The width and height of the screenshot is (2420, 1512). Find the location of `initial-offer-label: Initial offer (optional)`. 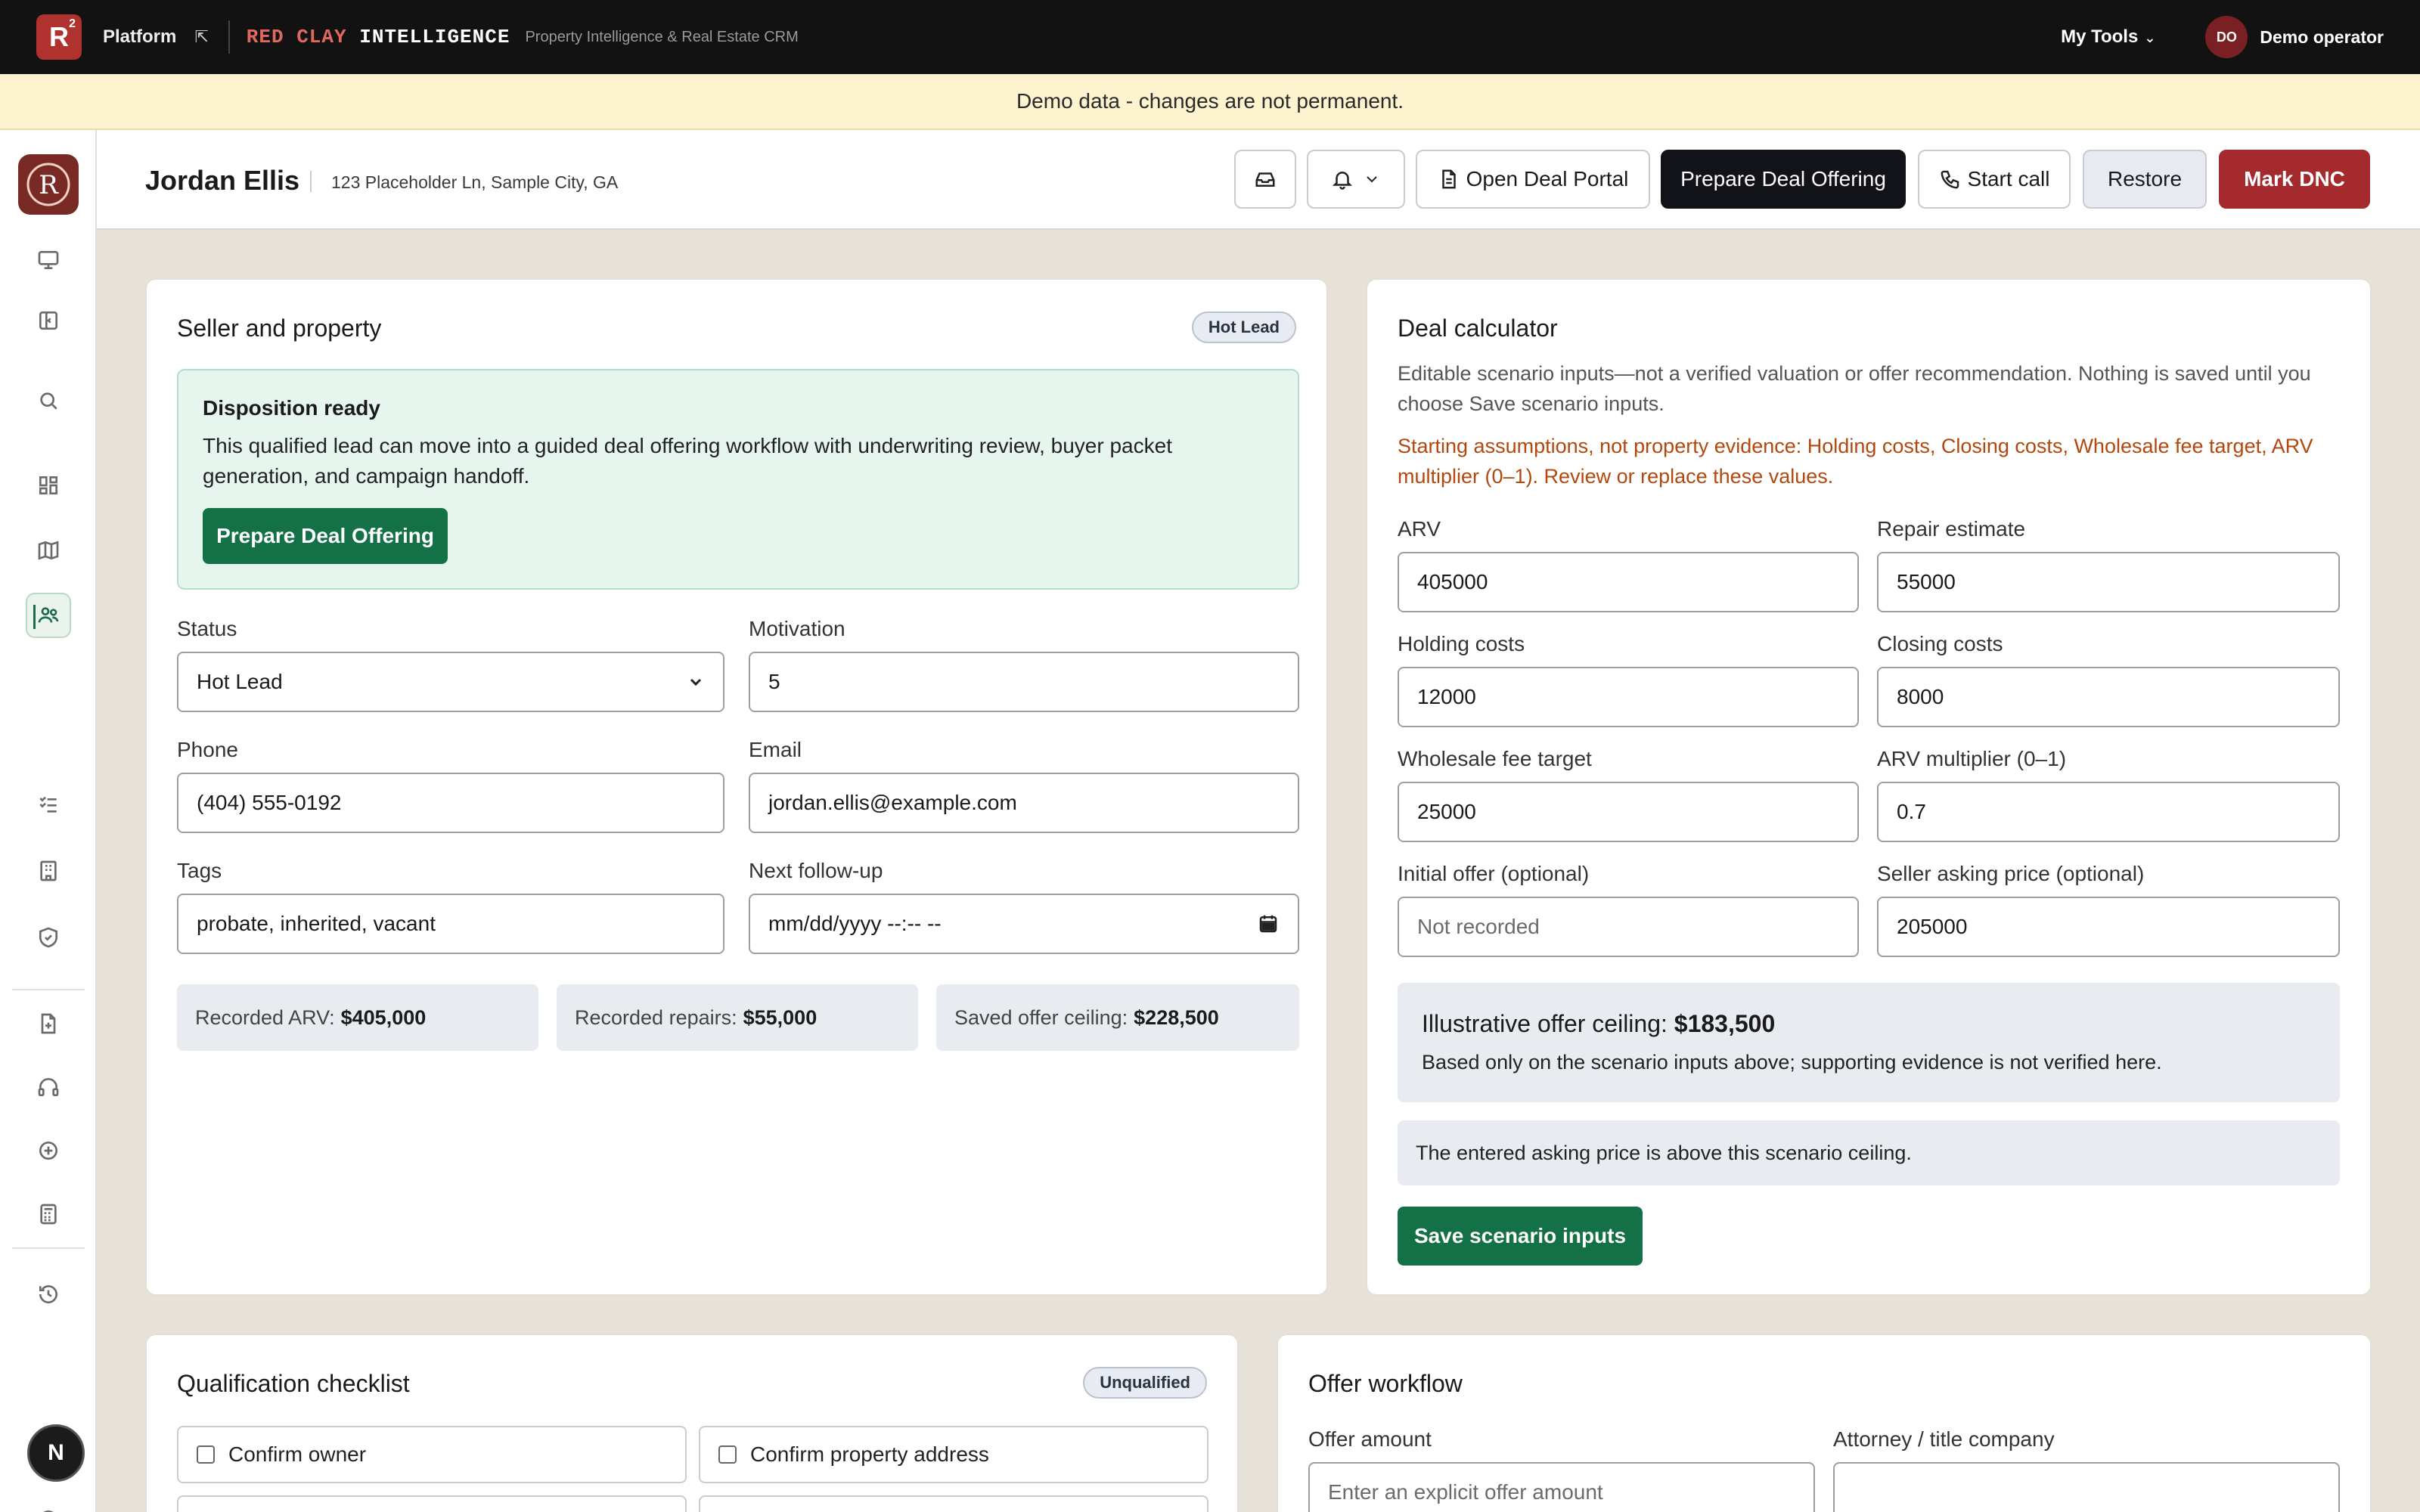

initial-offer-label: Initial offer (optional) is located at coordinates (1494, 873).